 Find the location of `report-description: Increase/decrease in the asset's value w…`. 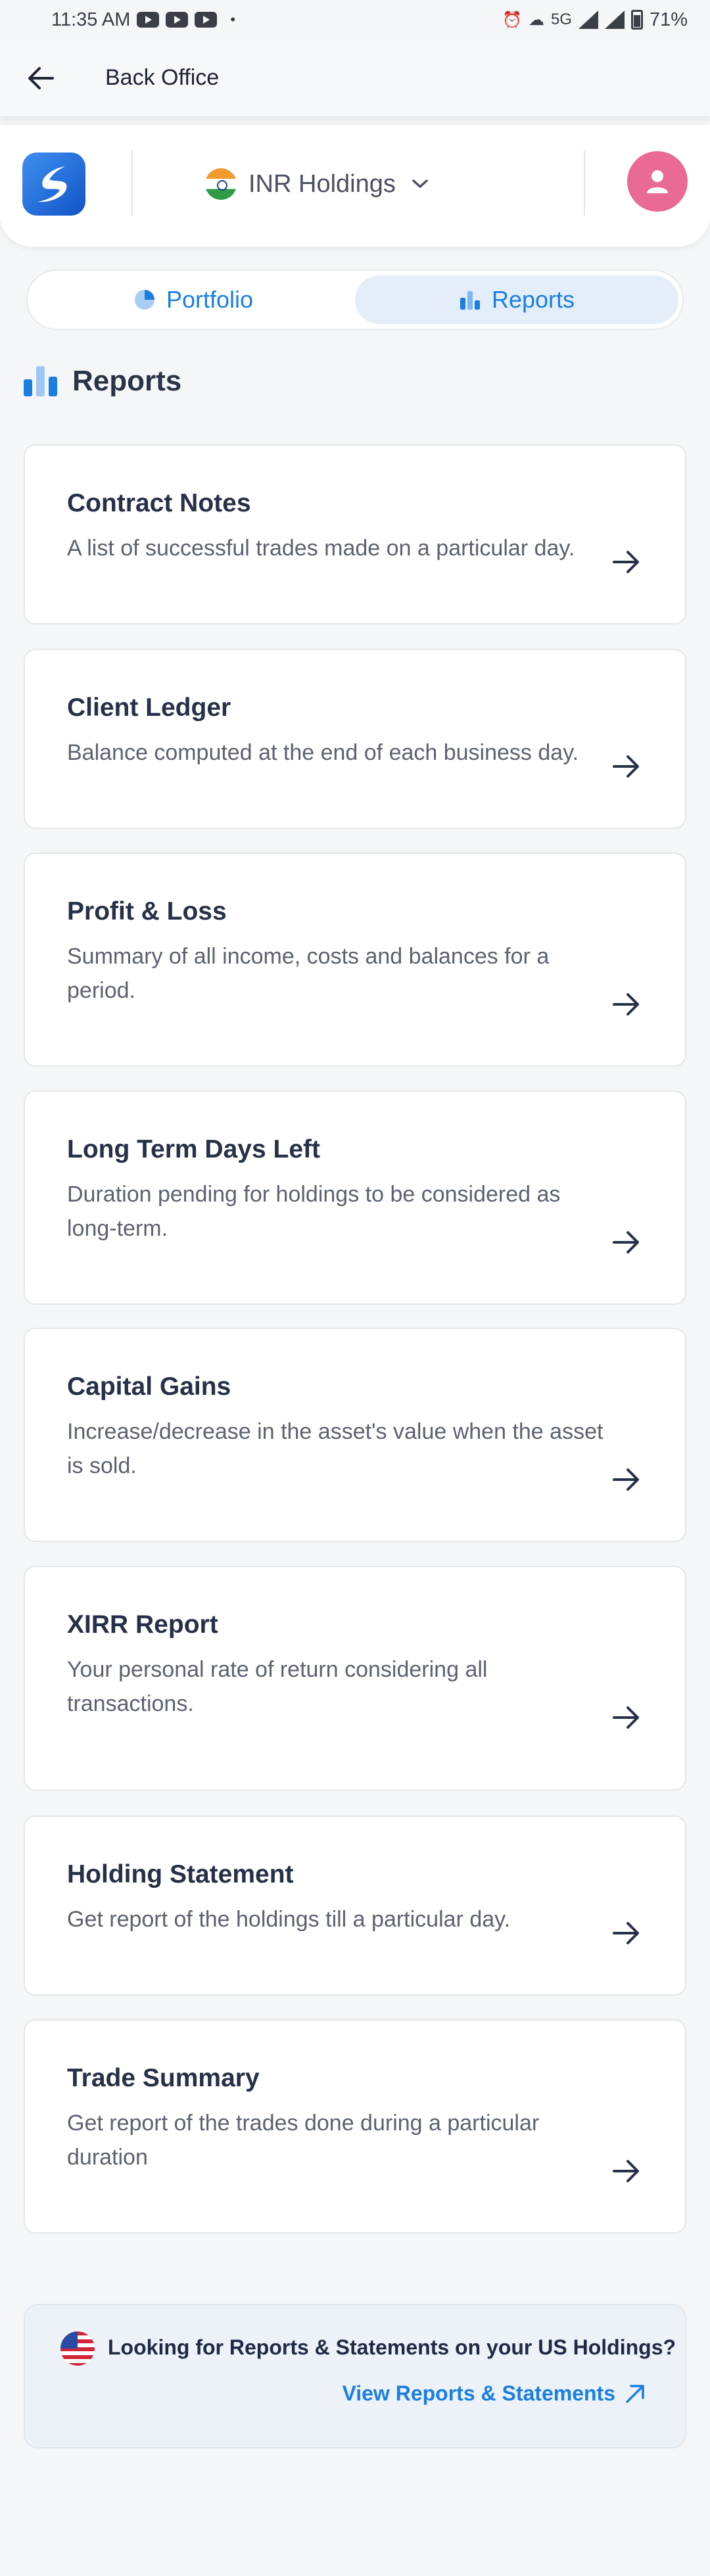

report-description: Increase/decrease in the asset's value w… is located at coordinates (335, 1448).